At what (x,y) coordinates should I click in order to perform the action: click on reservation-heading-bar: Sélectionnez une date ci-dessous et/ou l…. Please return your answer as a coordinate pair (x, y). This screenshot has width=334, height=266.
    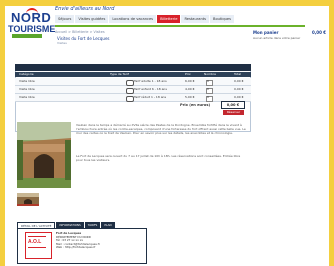
    Looking at the image, I should click on (133, 72).